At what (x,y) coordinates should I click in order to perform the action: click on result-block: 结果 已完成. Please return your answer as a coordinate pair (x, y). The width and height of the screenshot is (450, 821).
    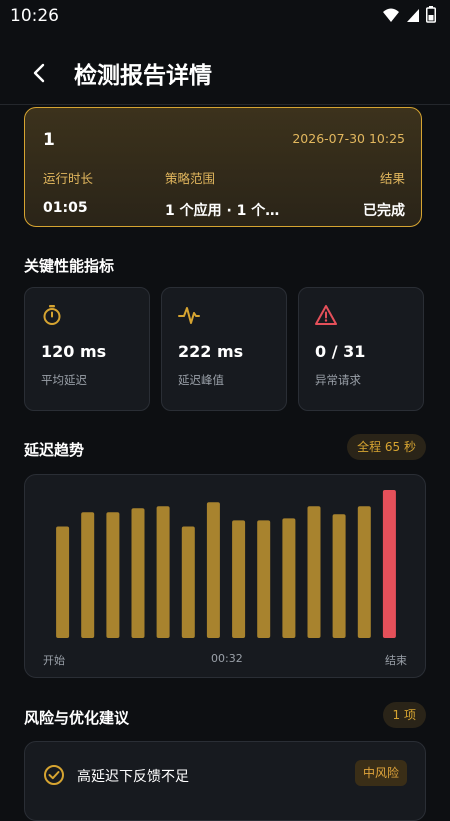
    Looking at the image, I should click on (384, 194).